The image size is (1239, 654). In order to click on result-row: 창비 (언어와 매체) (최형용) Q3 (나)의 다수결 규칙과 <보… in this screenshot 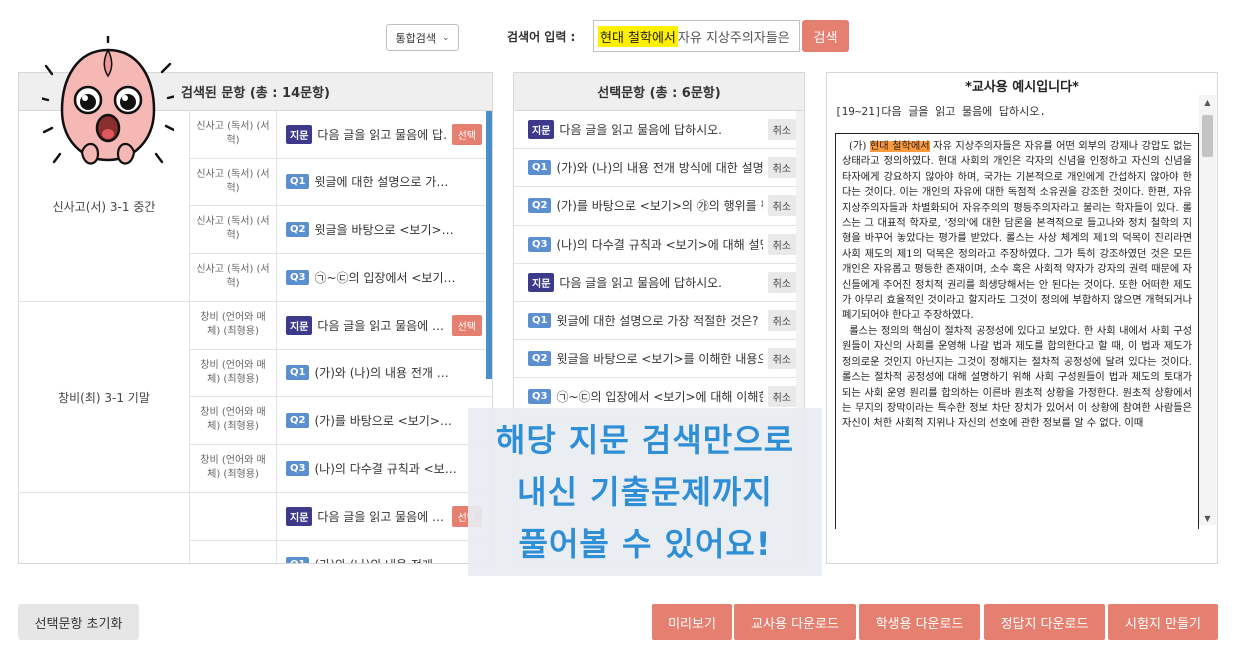, I will do `click(341, 468)`.